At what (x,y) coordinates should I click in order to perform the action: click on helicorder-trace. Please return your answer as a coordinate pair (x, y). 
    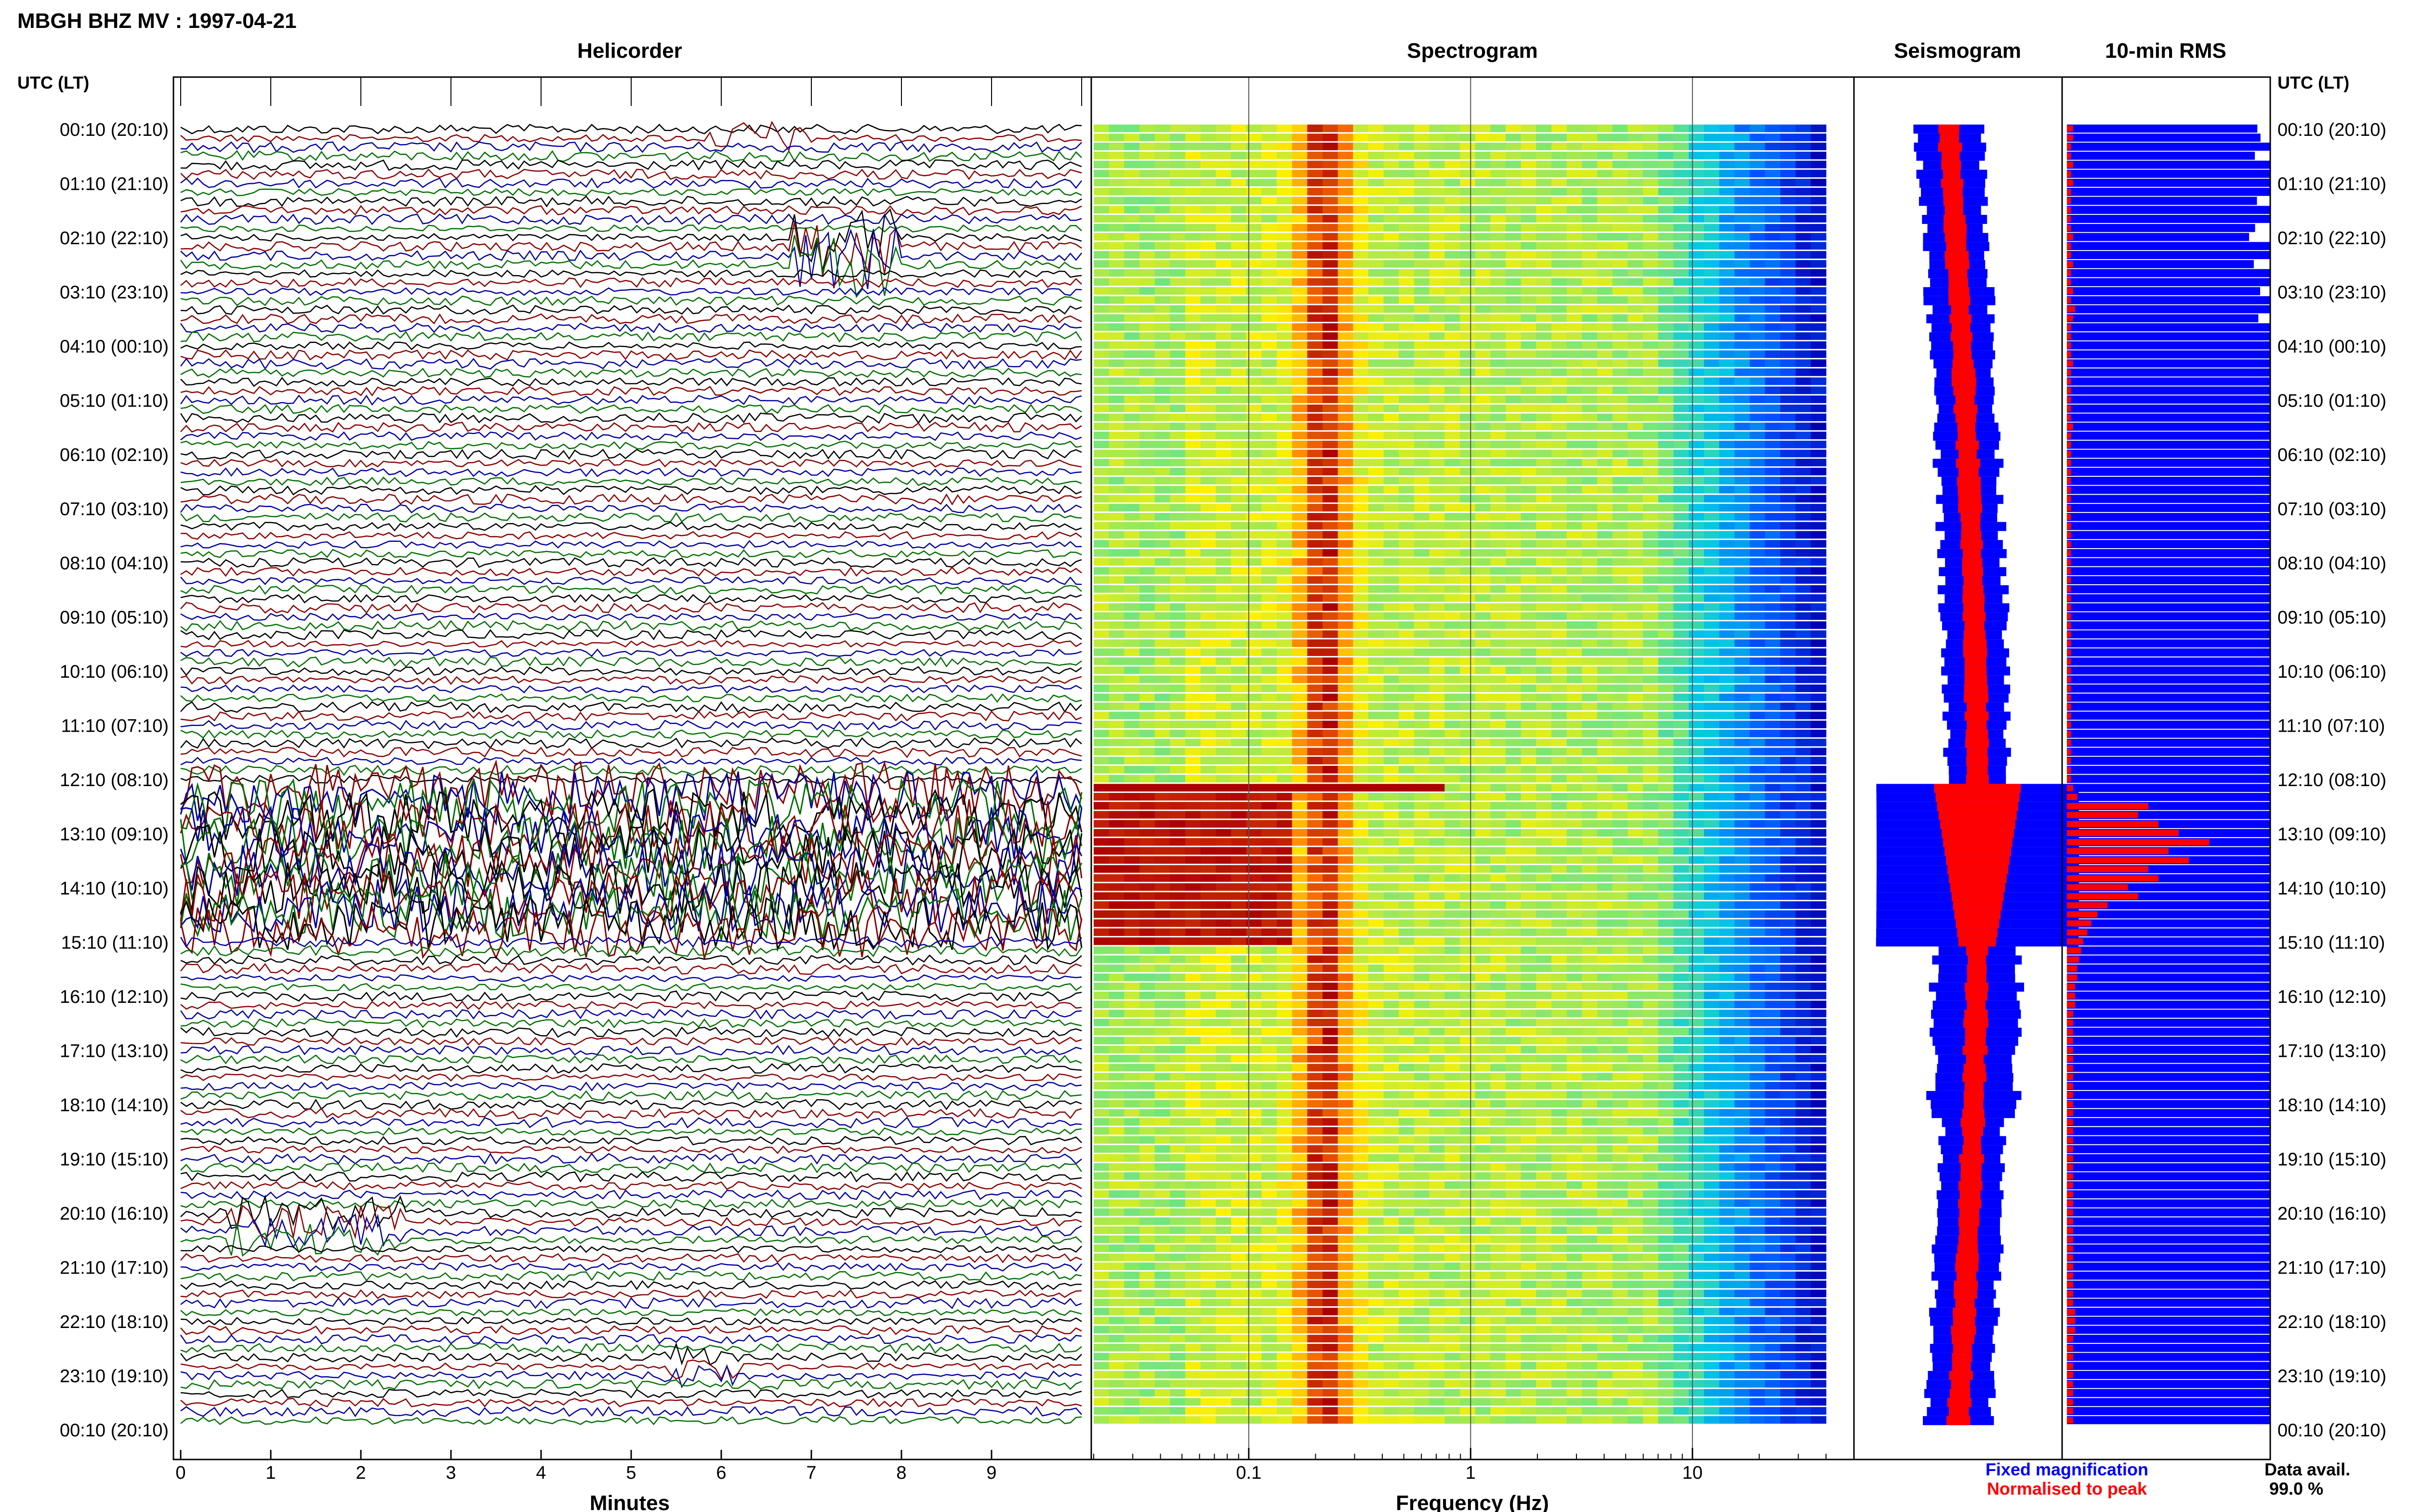
    Looking at the image, I should click on (631, 671).